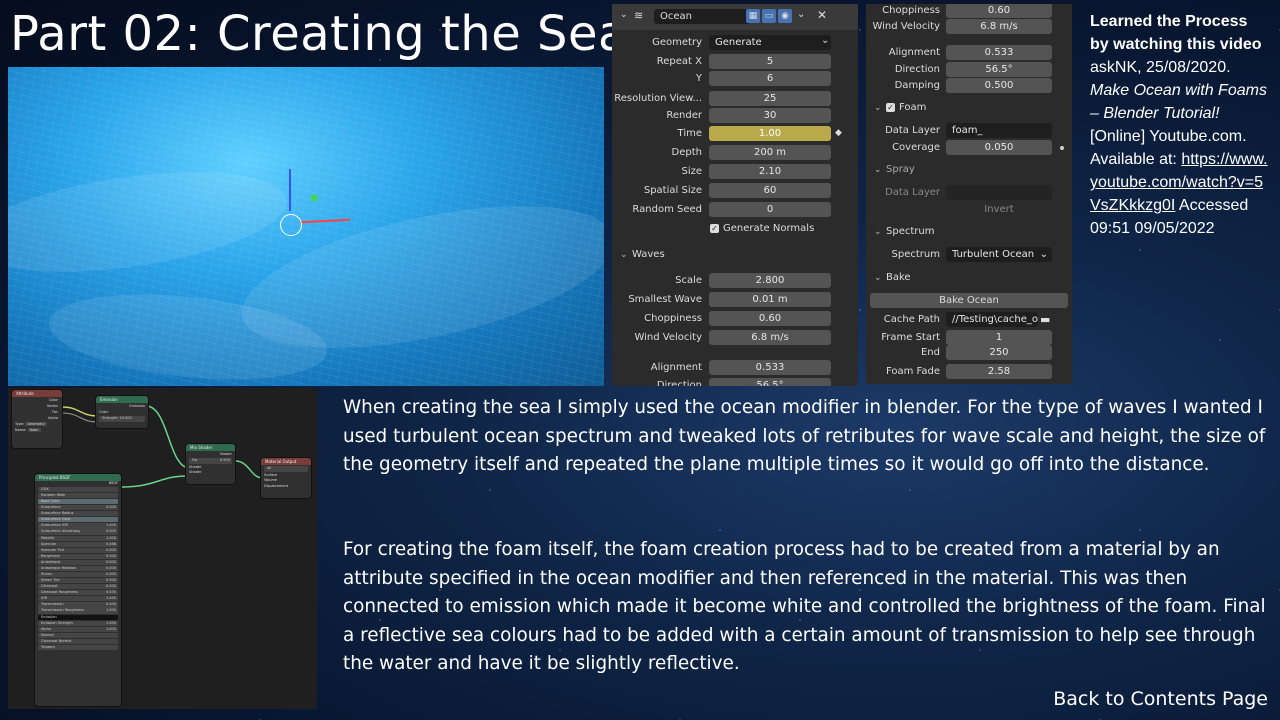  What do you see at coordinates (34, 430) in the screenshot?
I see `attribute-name-value: foam` at bounding box center [34, 430].